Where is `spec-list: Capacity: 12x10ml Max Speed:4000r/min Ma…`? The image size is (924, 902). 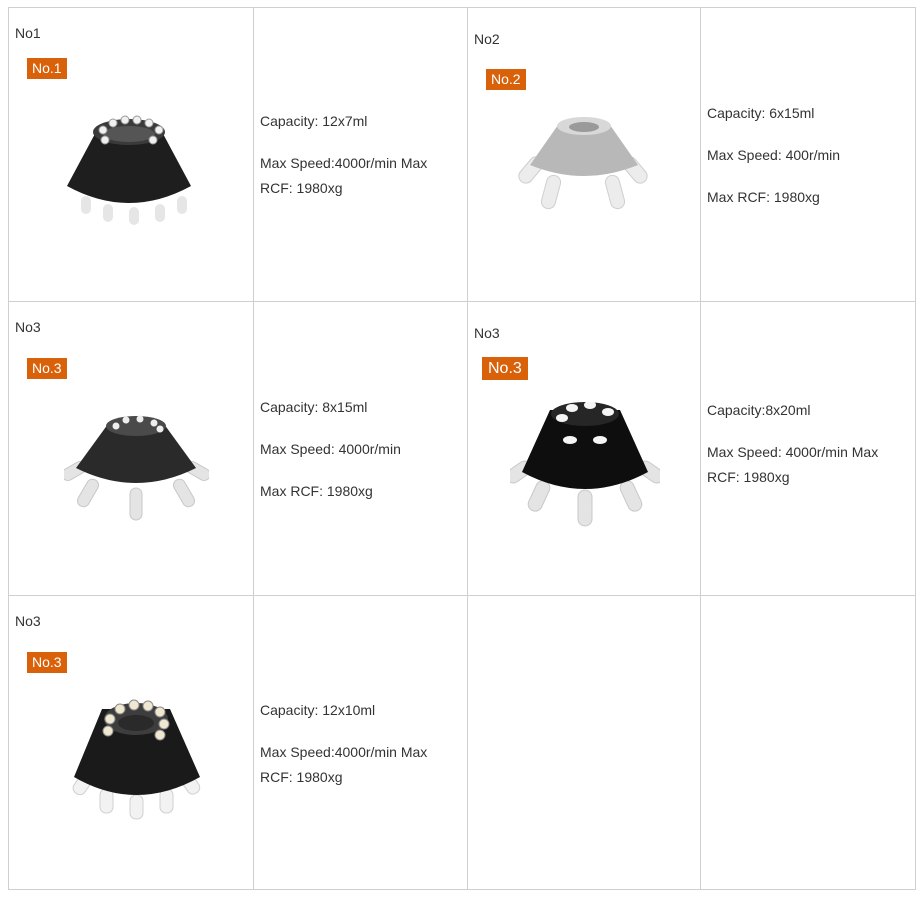 spec-list: Capacity: 12x10ml Max Speed:4000r/min Ma… is located at coordinates (355, 752).